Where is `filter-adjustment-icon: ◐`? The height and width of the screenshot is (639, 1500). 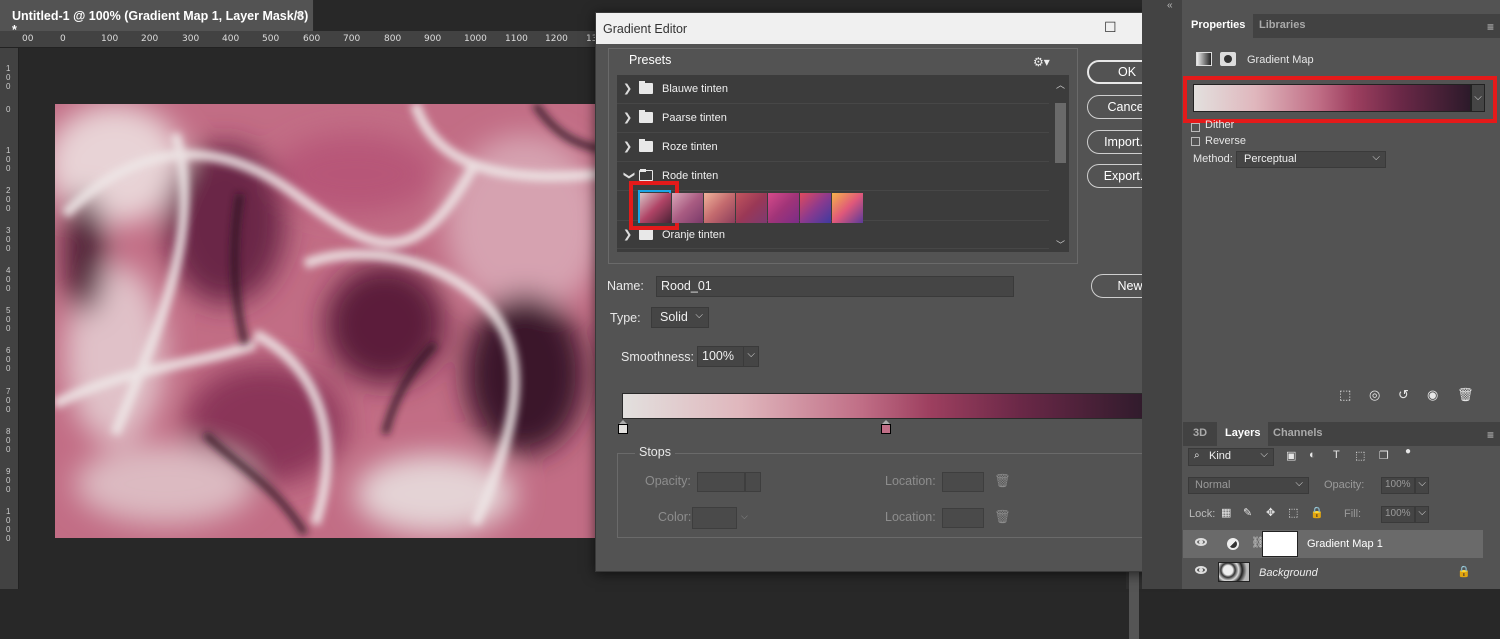
filter-adjustment-icon: ◐ is located at coordinates (1312, 455).